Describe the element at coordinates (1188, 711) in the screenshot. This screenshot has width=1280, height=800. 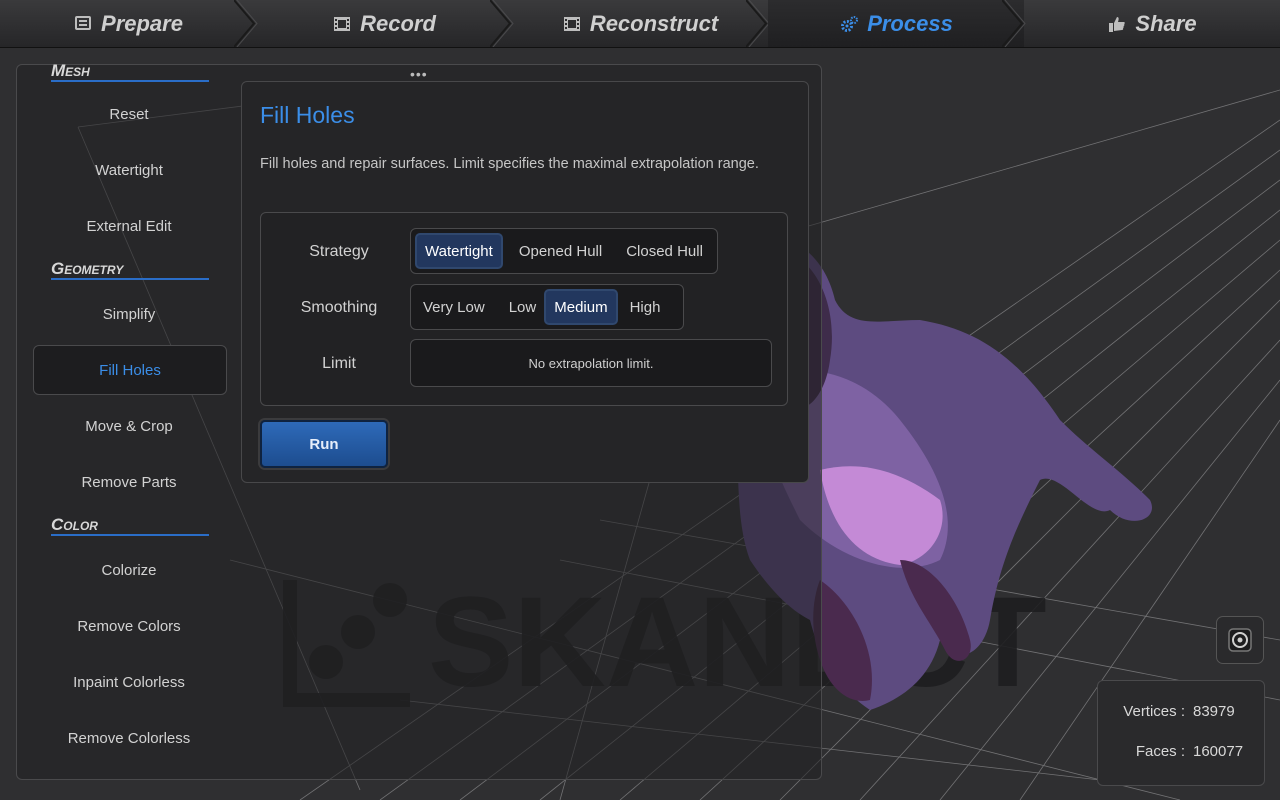
I see `vertices-row: Vertices : 83979` at that location.